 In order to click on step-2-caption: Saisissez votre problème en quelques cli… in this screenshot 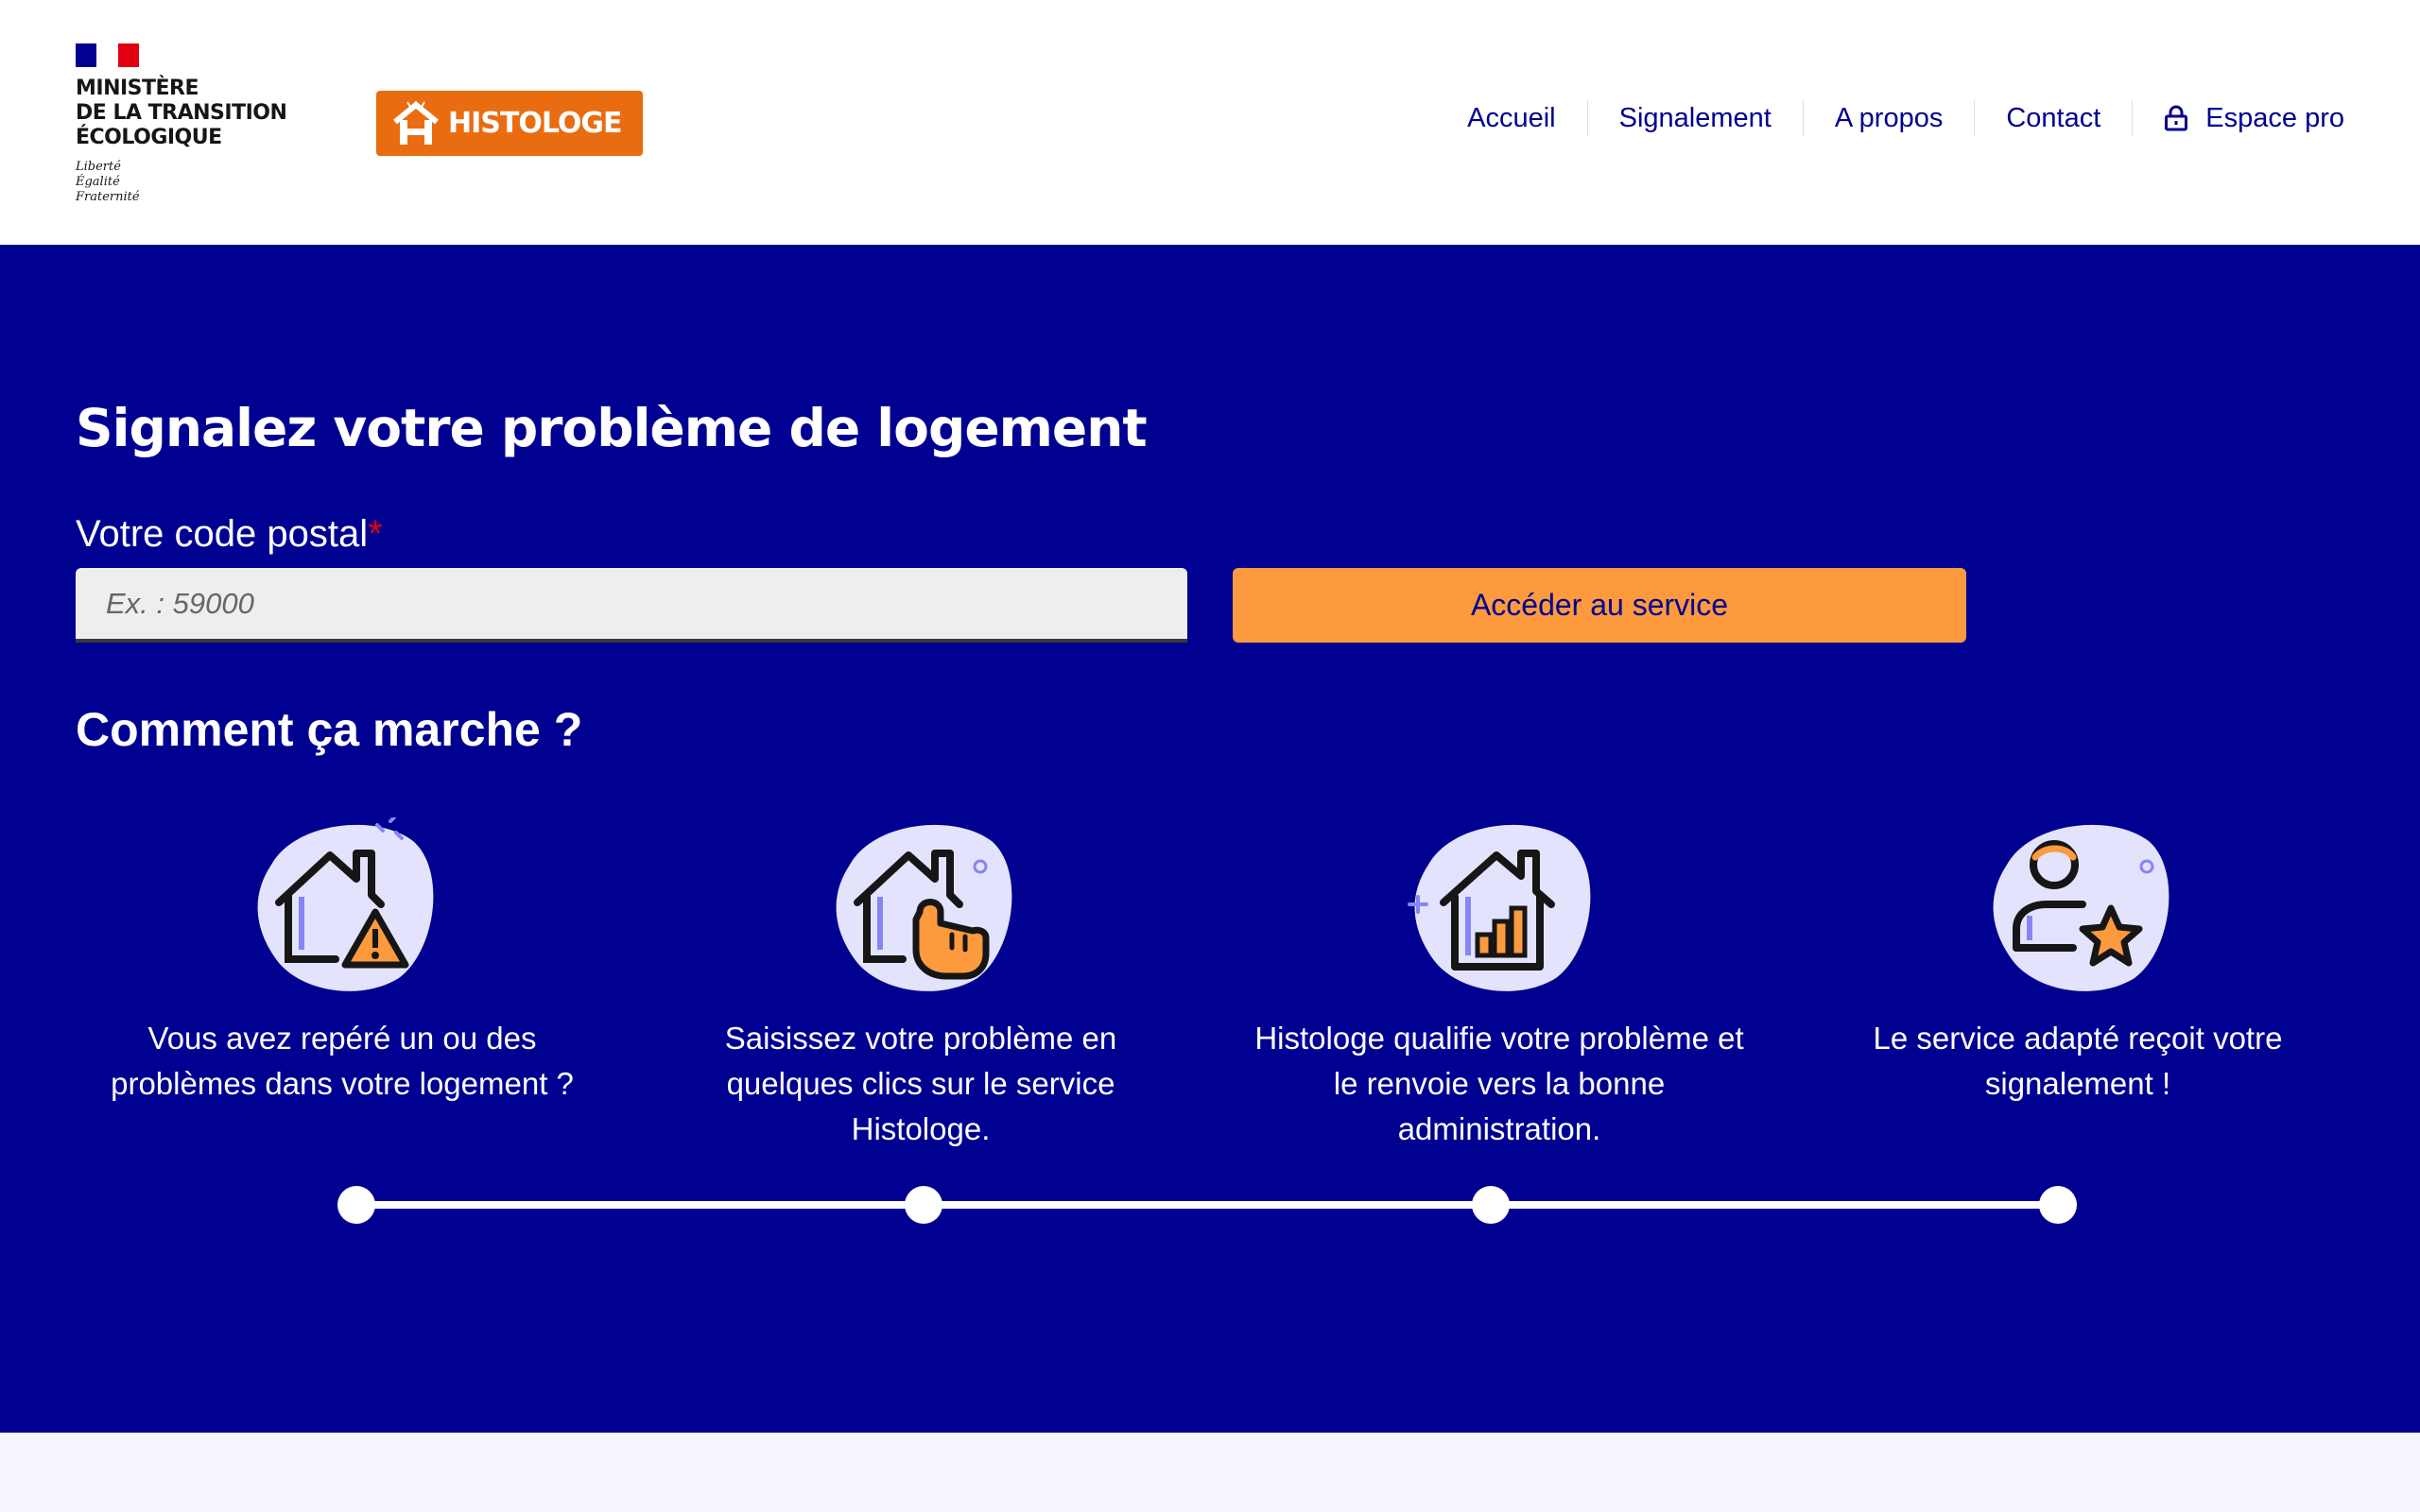, I will do `click(920, 1083)`.